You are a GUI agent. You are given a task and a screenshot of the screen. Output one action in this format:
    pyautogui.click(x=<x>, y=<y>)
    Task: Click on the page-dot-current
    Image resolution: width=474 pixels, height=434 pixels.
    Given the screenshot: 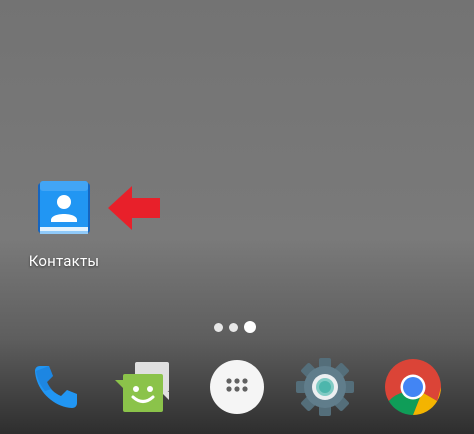 What is the action you would take?
    pyautogui.click(x=250, y=327)
    